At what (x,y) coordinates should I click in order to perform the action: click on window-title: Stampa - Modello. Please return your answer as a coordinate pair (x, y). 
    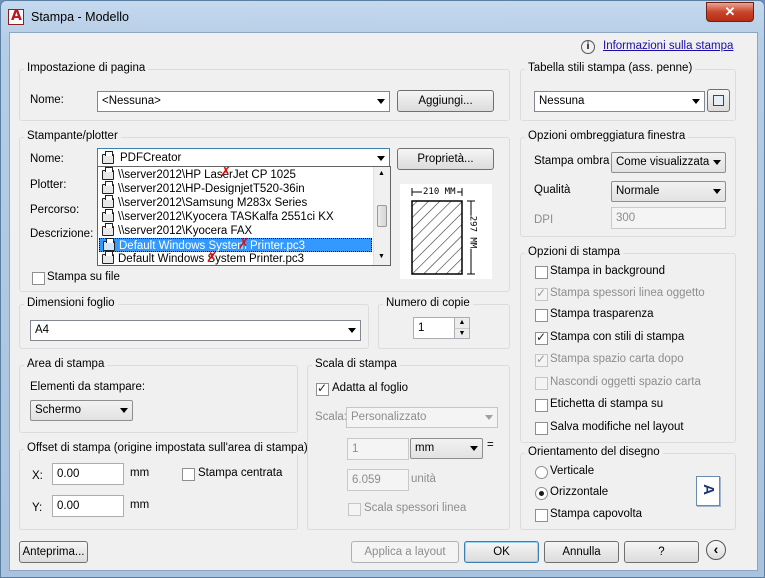
    Looking at the image, I should click on (80, 17).